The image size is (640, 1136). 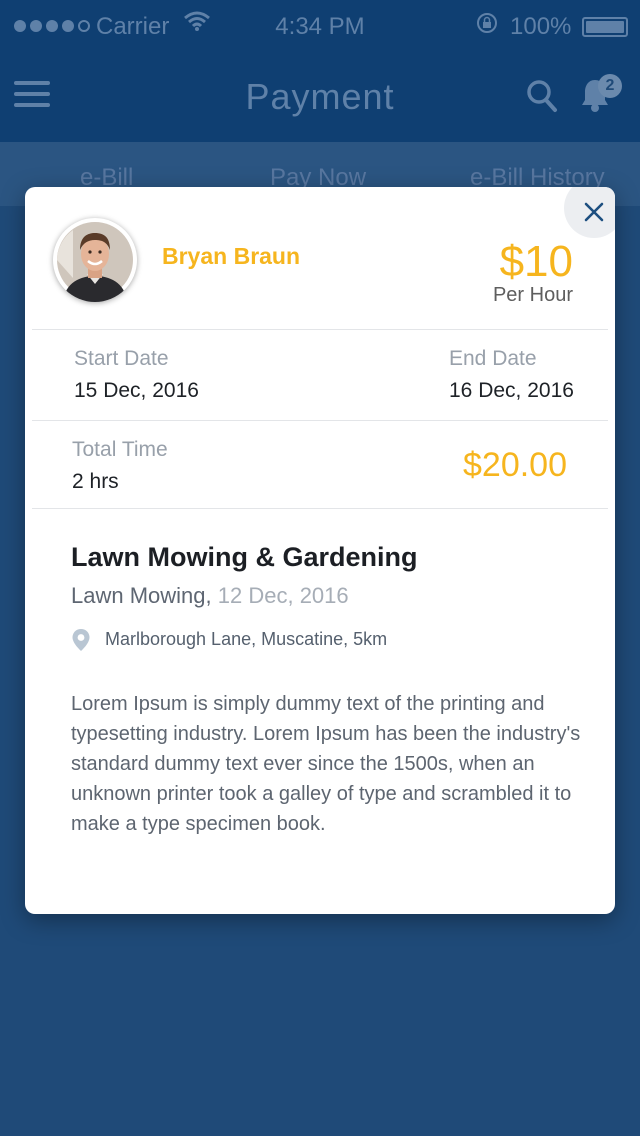 I want to click on job-subtitle: Lawn Mowing, 12 Dec, 2016, so click(x=210, y=596).